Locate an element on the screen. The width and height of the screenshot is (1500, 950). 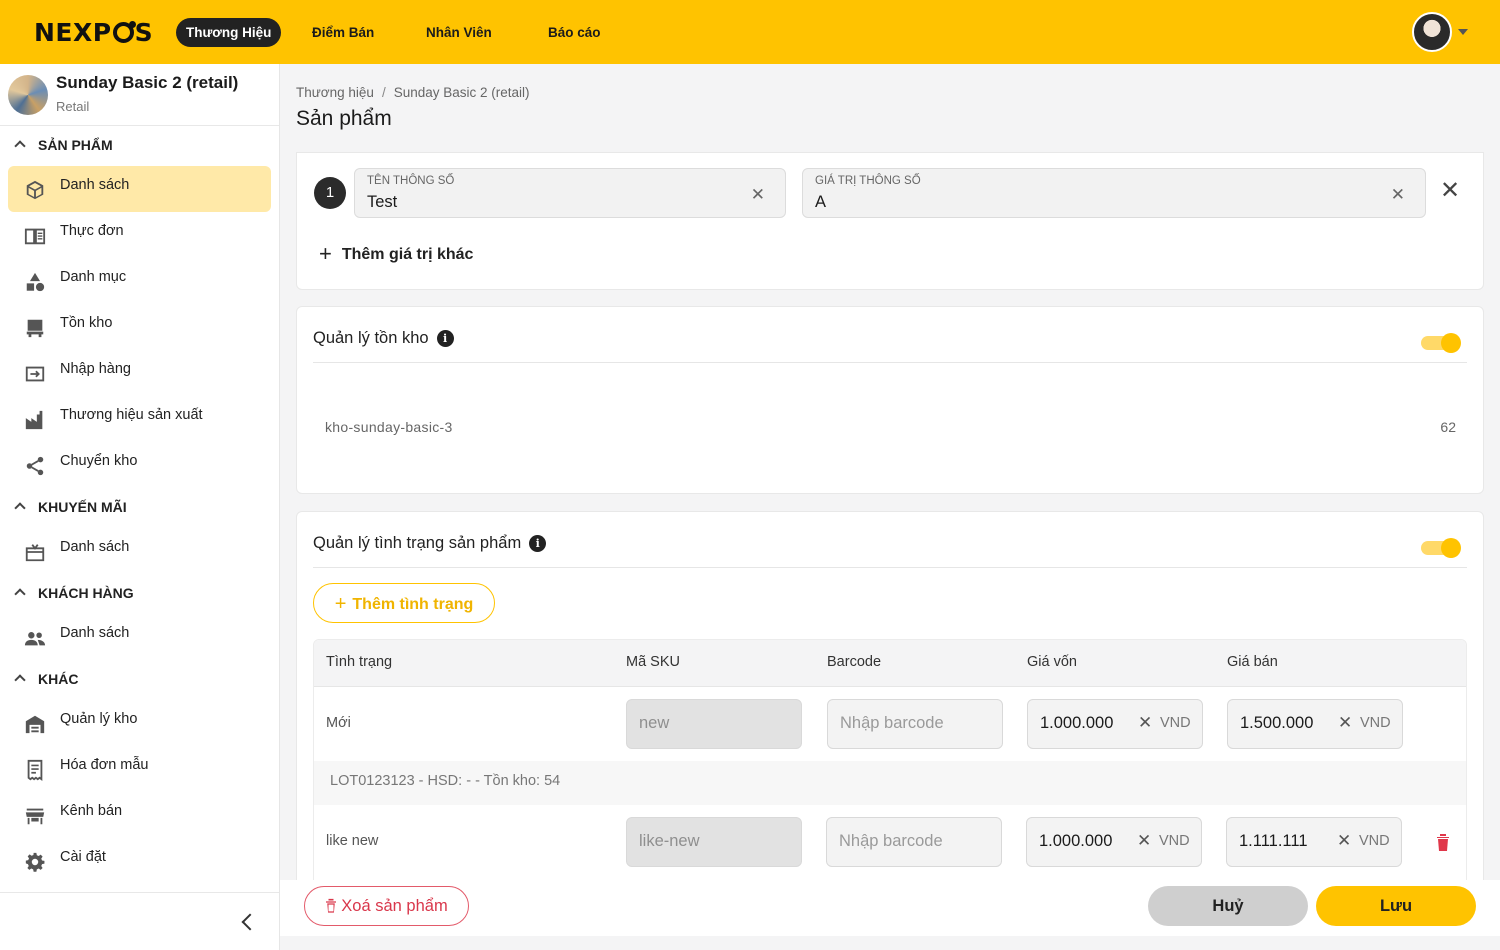
attribute-name-field: TÊN THÔNG SỐ Test ✕ is located at coordinates (570, 193).